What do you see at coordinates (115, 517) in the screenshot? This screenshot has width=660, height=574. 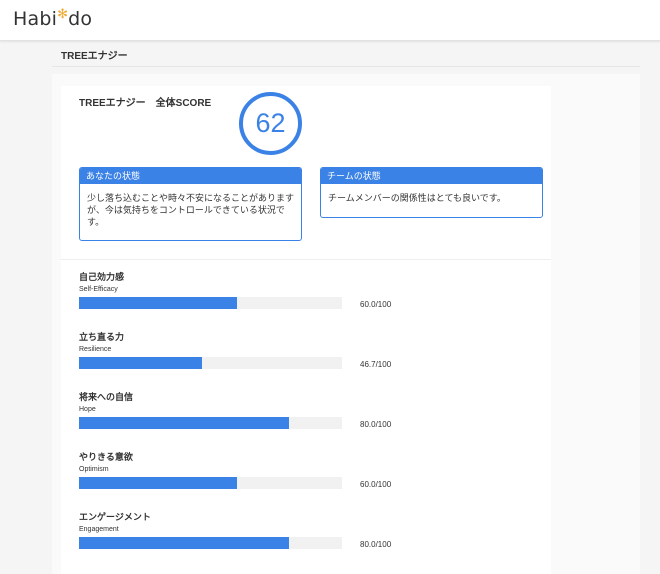 I see `metric-name: エンゲージメント` at bounding box center [115, 517].